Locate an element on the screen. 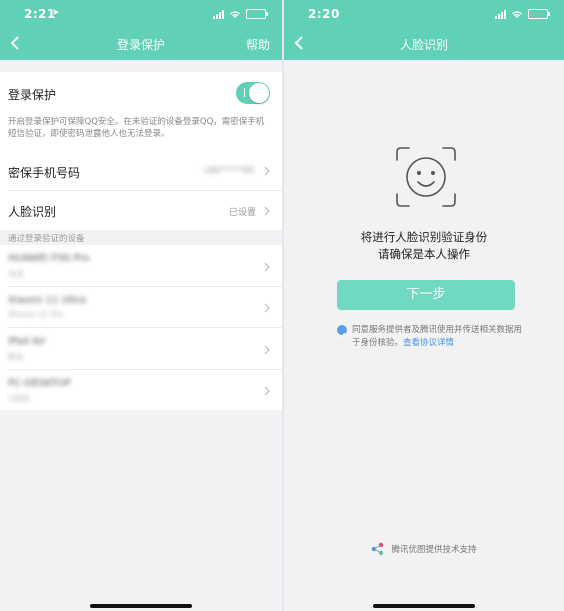 The height and width of the screenshot is (611, 564). status-time: 2:20 is located at coordinates (324, 14).